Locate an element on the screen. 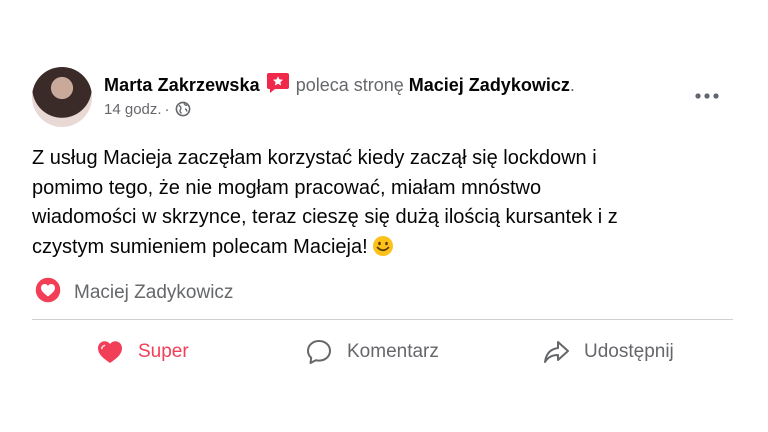 The image size is (768, 432). comment-icon is located at coordinates (319, 352).